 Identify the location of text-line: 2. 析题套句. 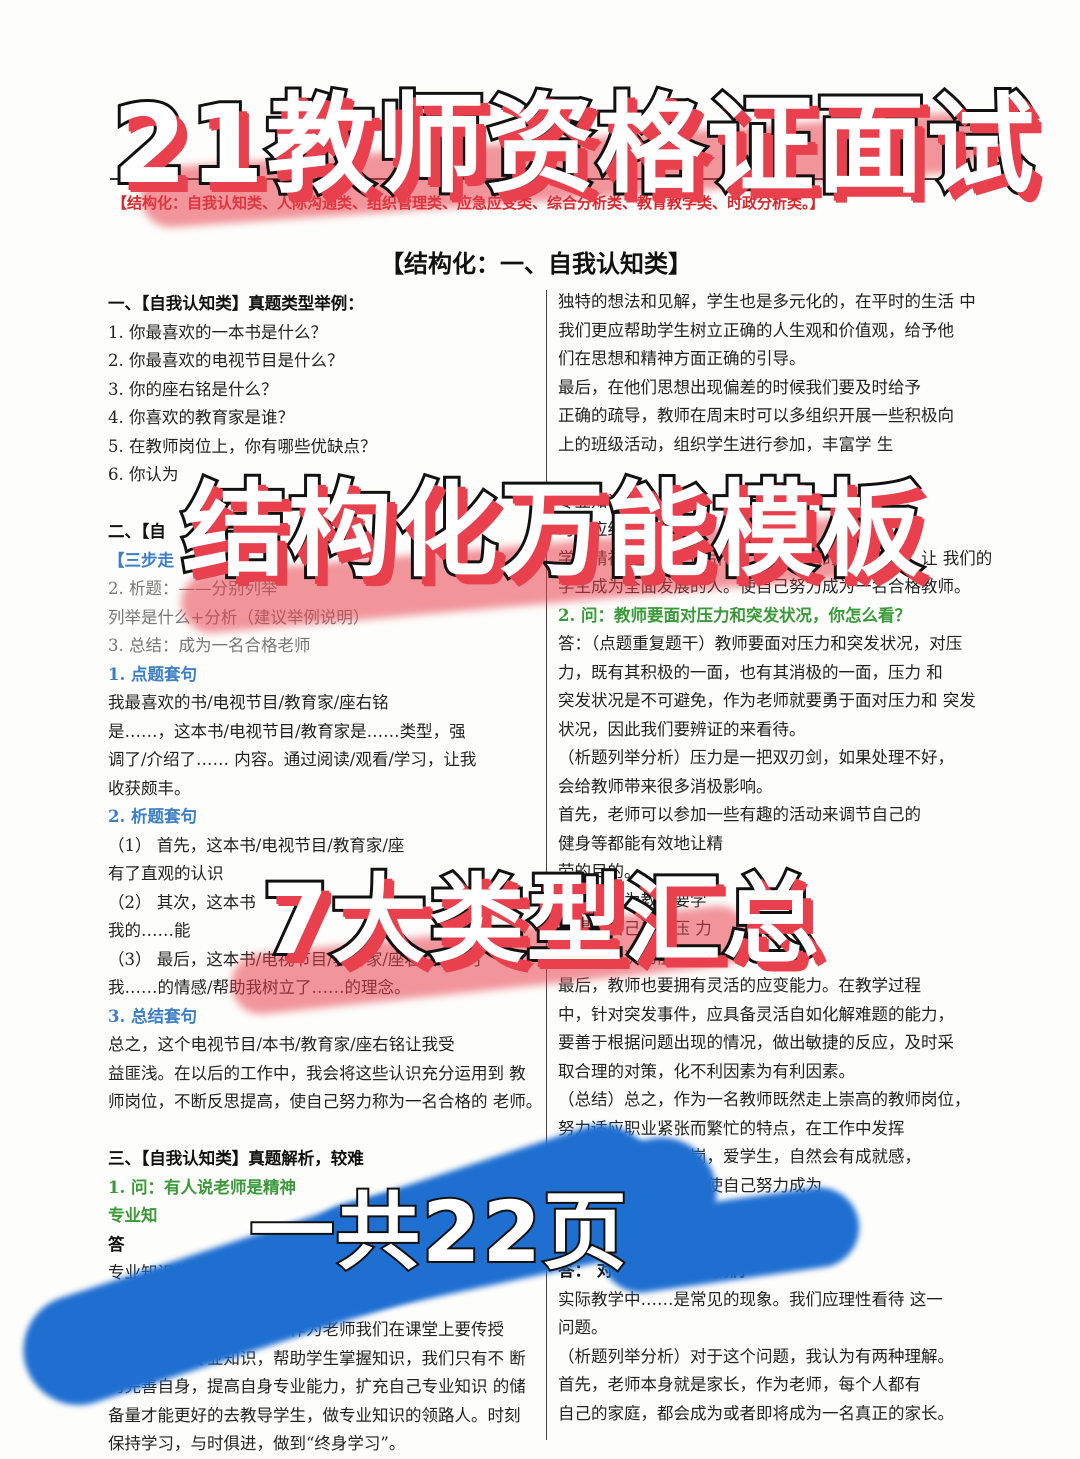
(152, 816).